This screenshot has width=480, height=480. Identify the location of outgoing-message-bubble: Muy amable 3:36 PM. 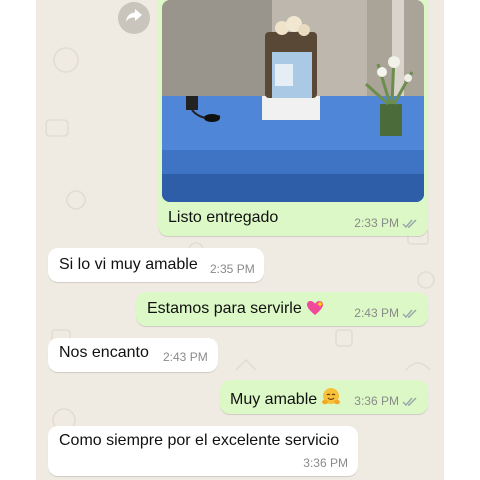
(324, 397).